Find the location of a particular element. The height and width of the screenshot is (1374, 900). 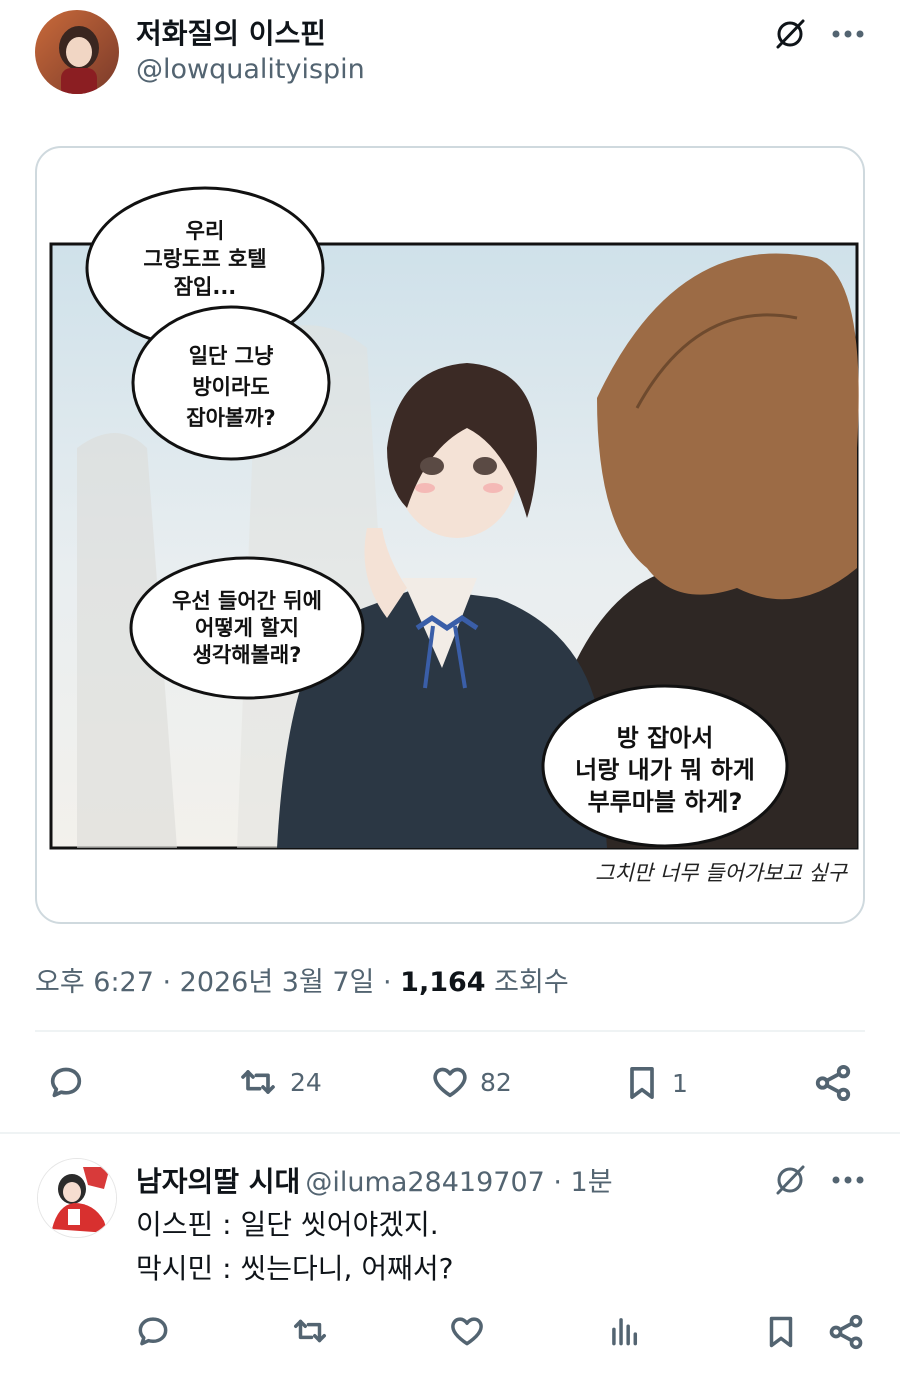

bubble-4-line-1: 방 잡아서 is located at coordinates (665, 738).